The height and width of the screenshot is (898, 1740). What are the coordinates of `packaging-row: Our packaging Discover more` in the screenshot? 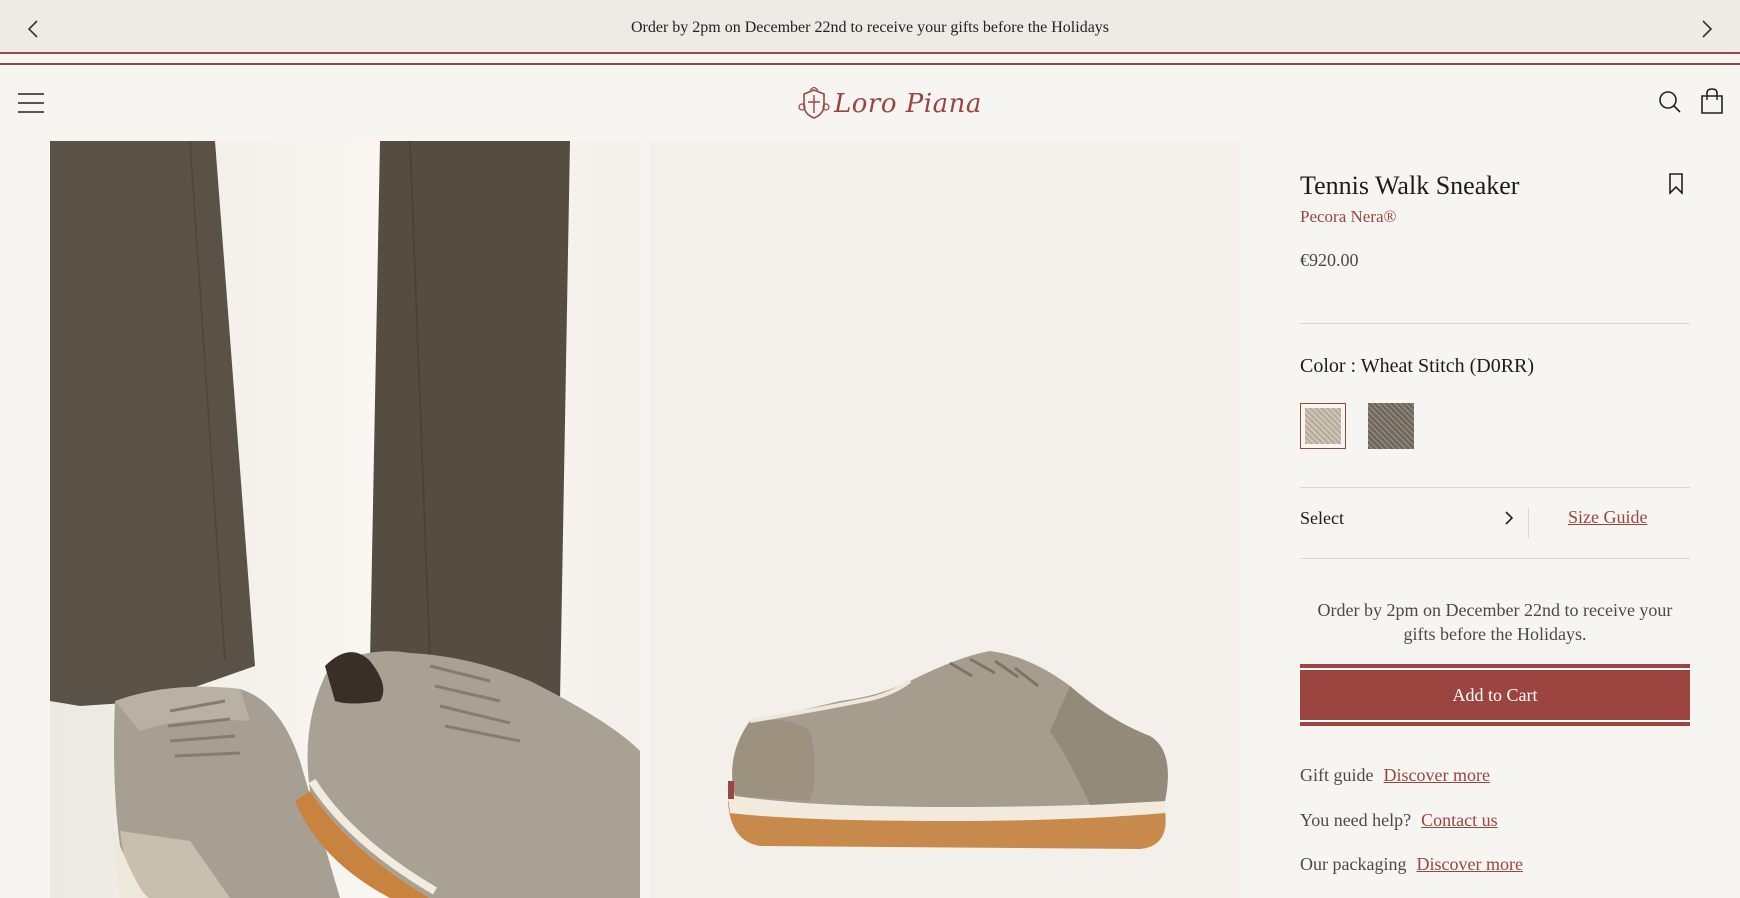 It's located at (1411, 864).